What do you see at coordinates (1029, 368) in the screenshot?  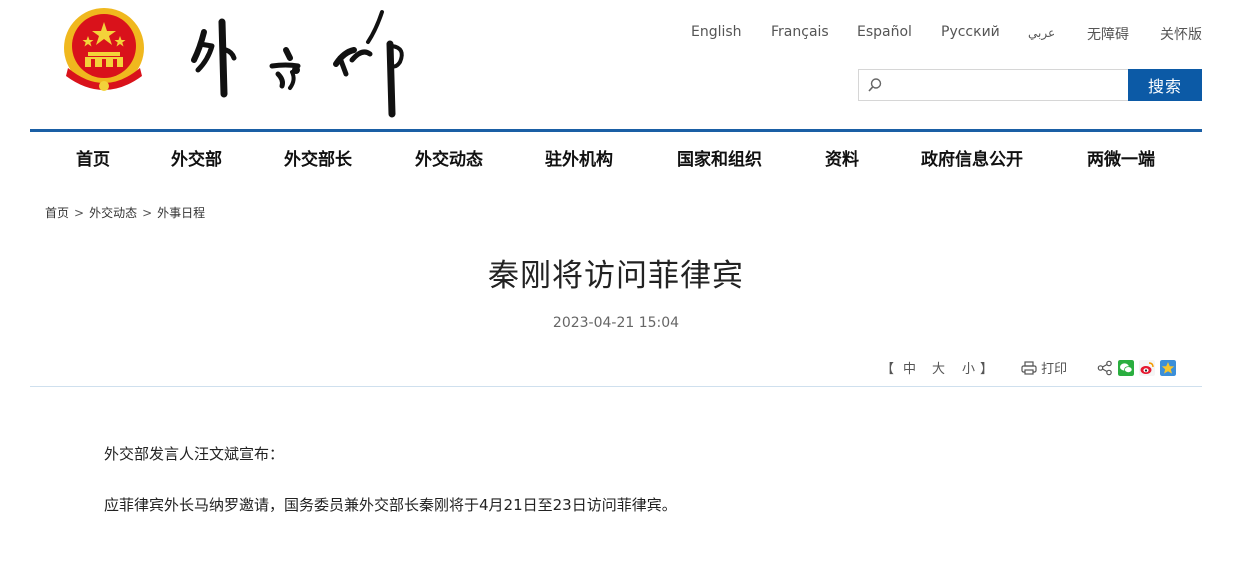 I see `printer-icon` at bounding box center [1029, 368].